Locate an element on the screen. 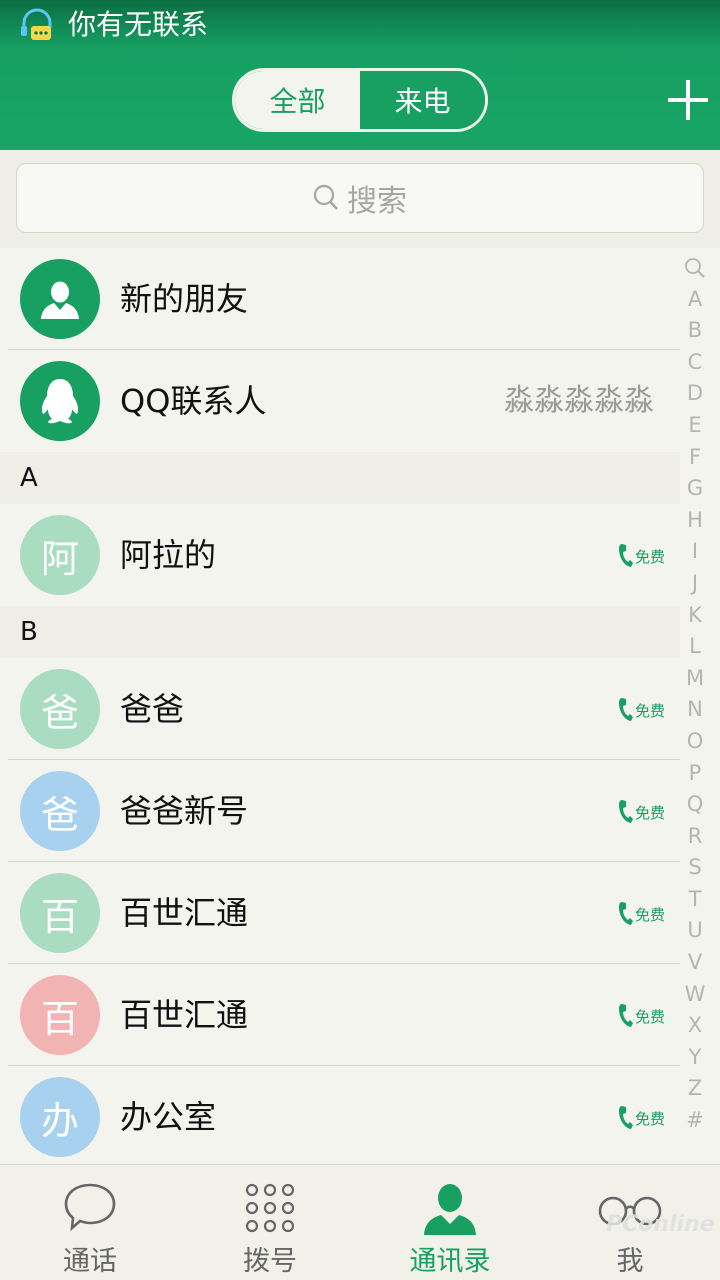 The height and width of the screenshot is (1280, 720). index-letter: Q is located at coordinates (695, 805).